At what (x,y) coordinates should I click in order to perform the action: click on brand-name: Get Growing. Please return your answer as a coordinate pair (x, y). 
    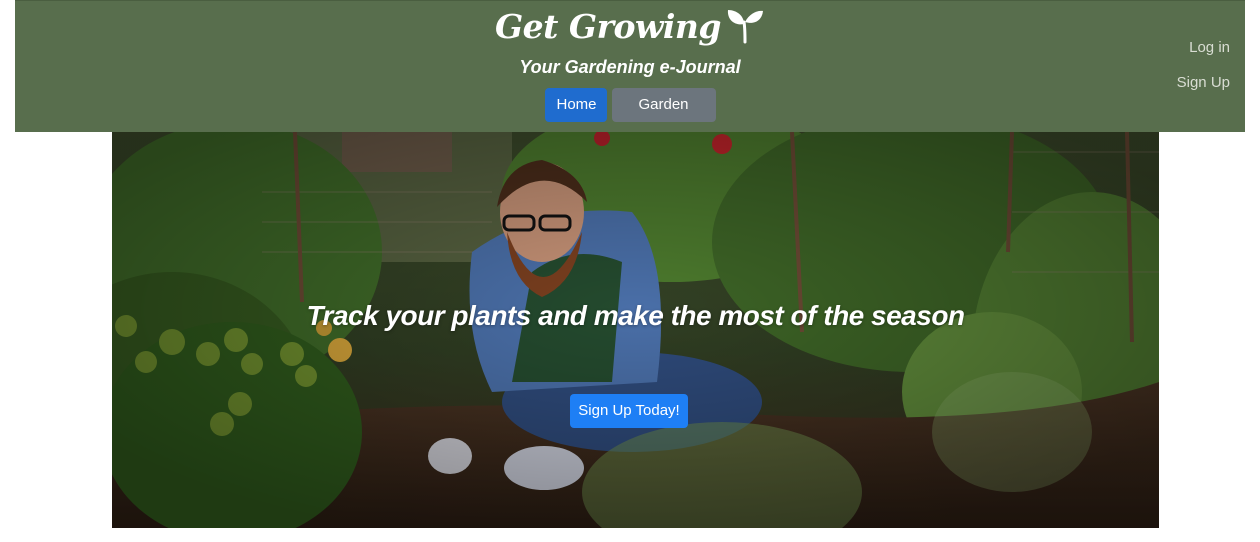
    Looking at the image, I should click on (608, 27).